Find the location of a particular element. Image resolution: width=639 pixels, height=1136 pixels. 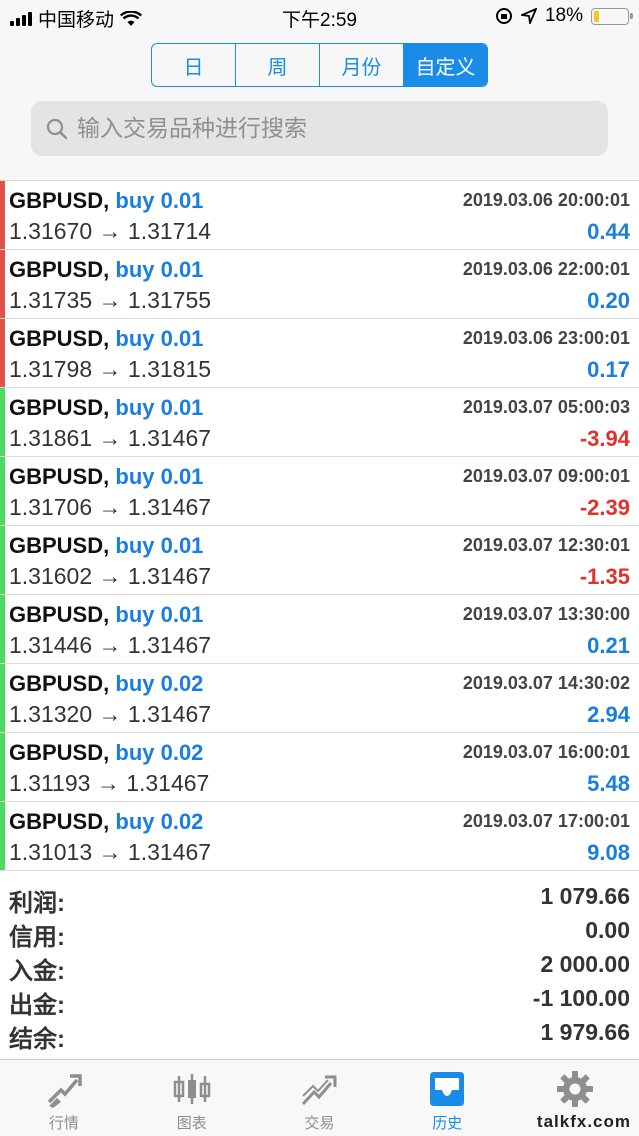

trade-time: 2019.03.07 12:30:01 is located at coordinates (546, 545).